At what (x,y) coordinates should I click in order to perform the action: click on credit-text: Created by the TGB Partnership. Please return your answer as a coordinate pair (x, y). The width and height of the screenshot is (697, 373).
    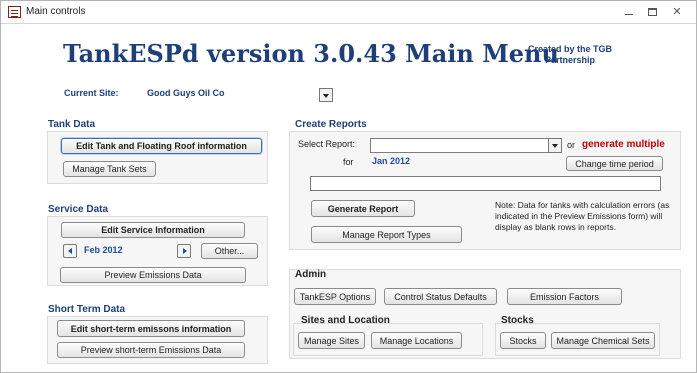
    Looking at the image, I should click on (569, 54).